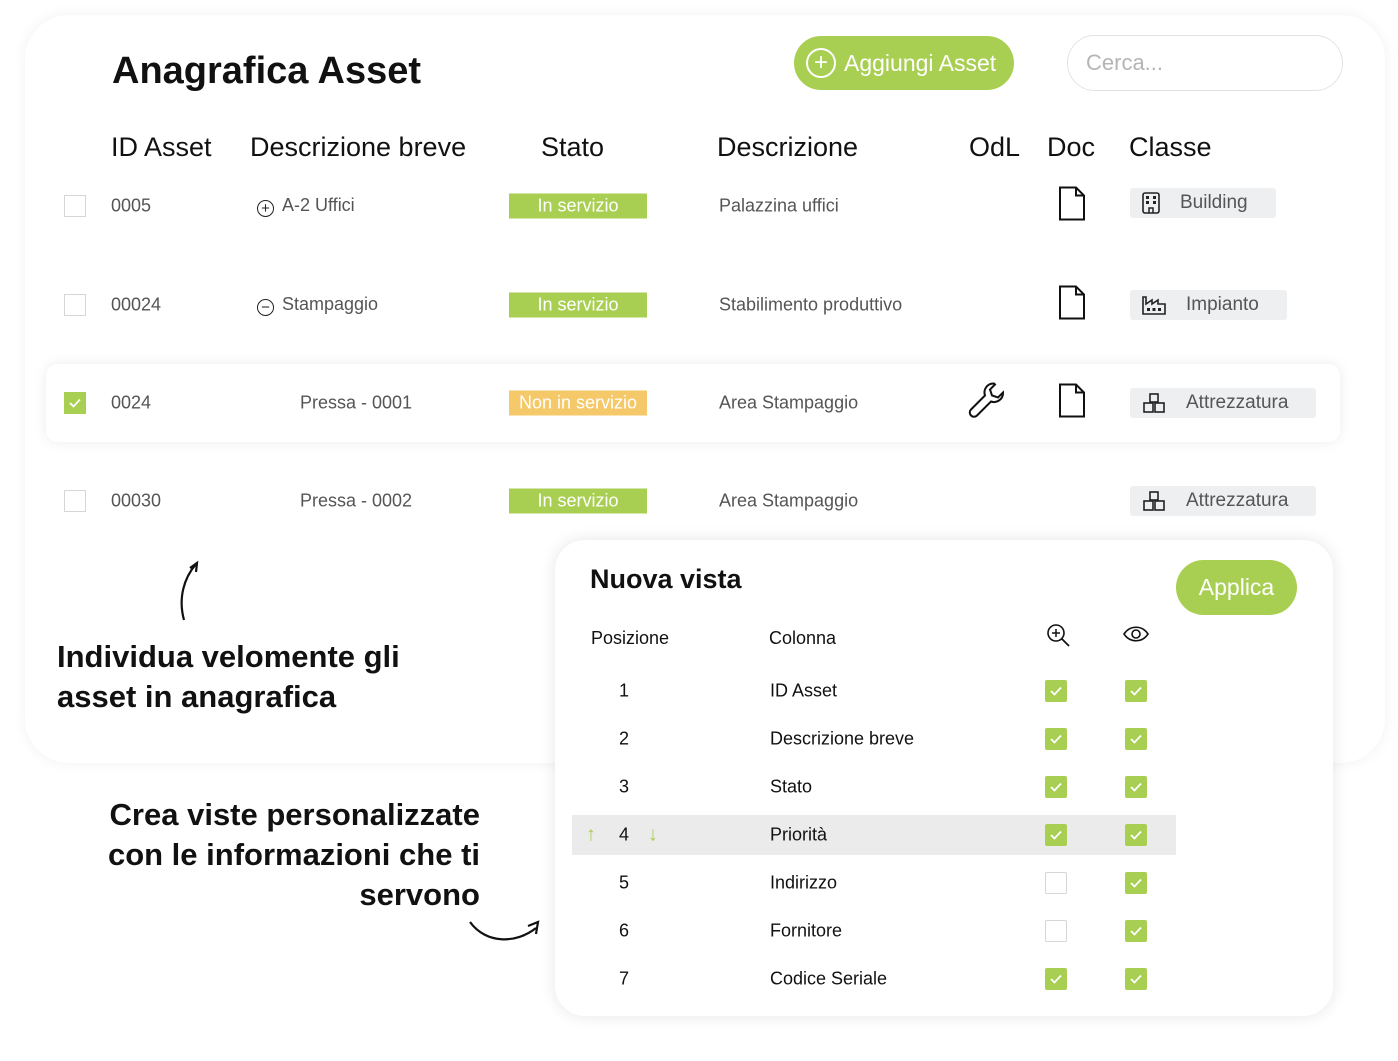  What do you see at coordinates (806, 930) in the screenshot?
I see `column-name: Fornitore` at bounding box center [806, 930].